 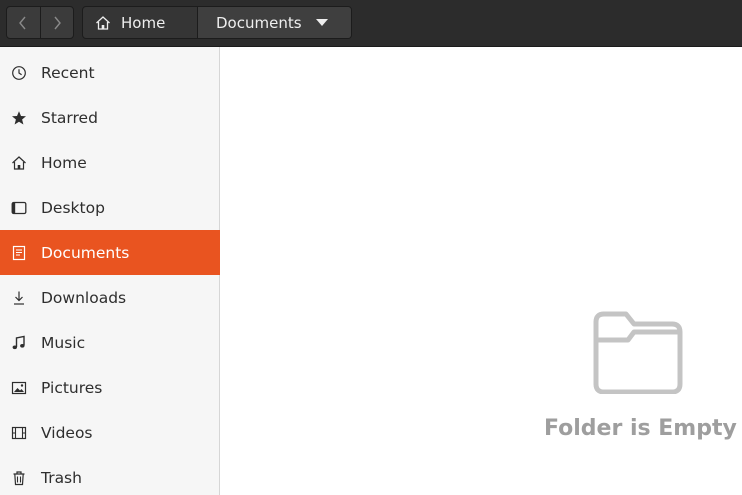 I want to click on sidebar-item-label: Recent, so click(x=68, y=72).